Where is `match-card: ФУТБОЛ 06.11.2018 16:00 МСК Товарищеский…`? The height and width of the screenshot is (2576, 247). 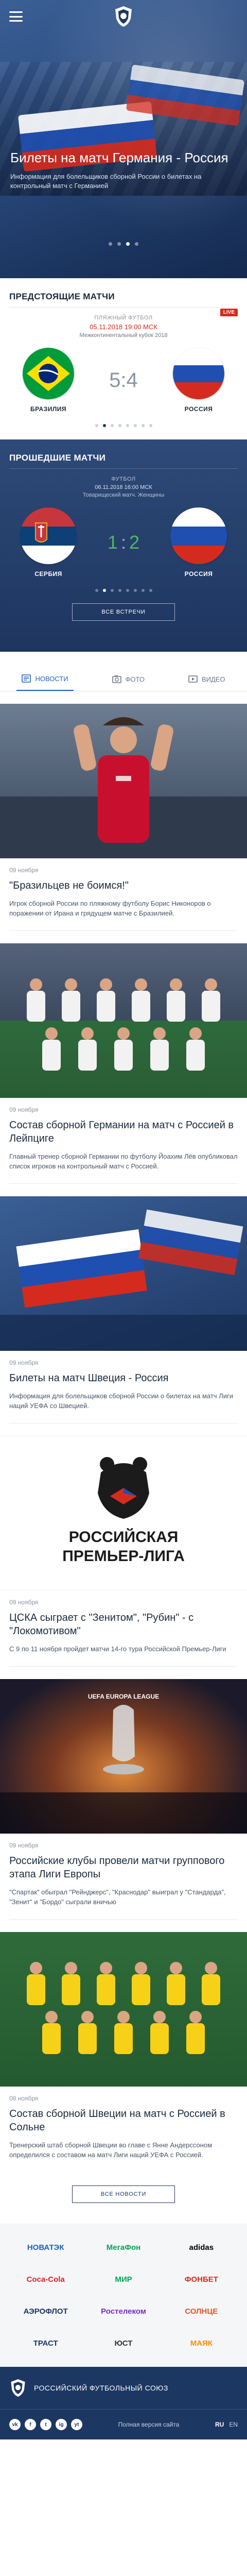
match-card: ФУТБОЛ 06.11.2018 16:00 МСК Товарищеский… is located at coordinates (123, 551).